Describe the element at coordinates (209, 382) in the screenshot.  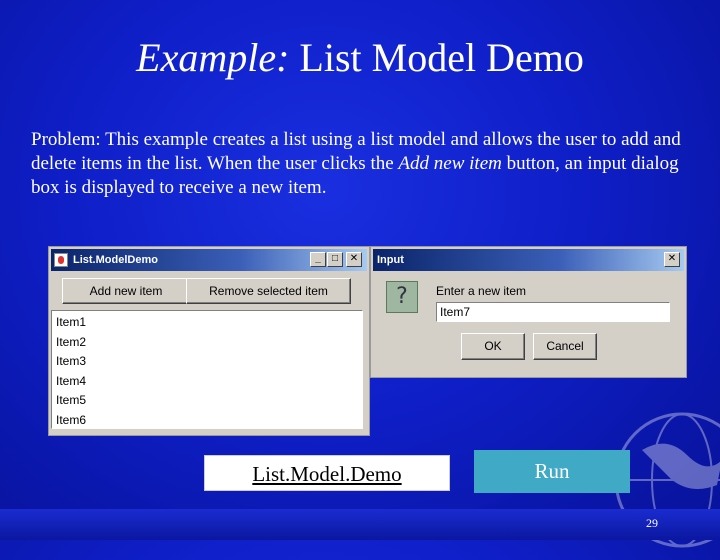
I see `list-item: Item4` at that location.